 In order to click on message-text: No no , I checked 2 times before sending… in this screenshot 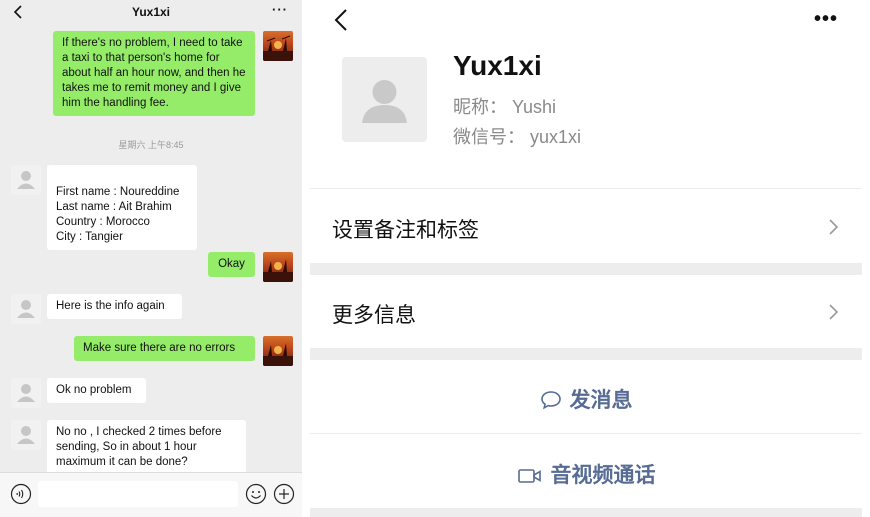, I will do `click(139, 447)`.